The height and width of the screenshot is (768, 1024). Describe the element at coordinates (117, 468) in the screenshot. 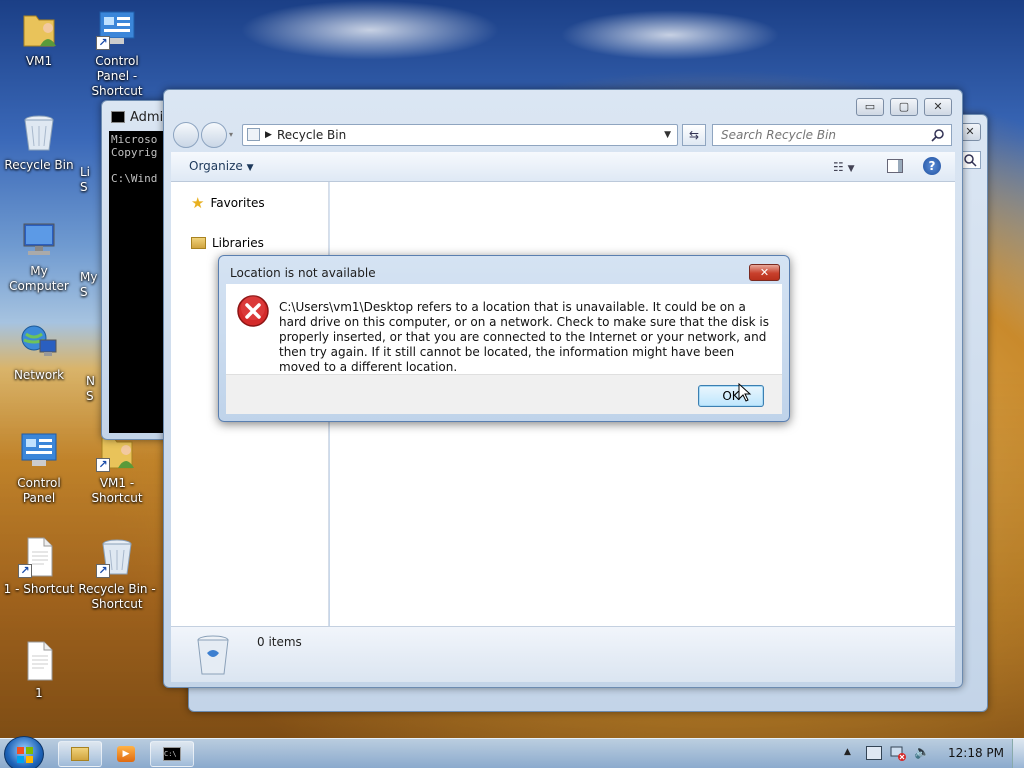

I see `desktop-icon-vm1-shortcut: ↗ VM1 - Shortcut` at that location.